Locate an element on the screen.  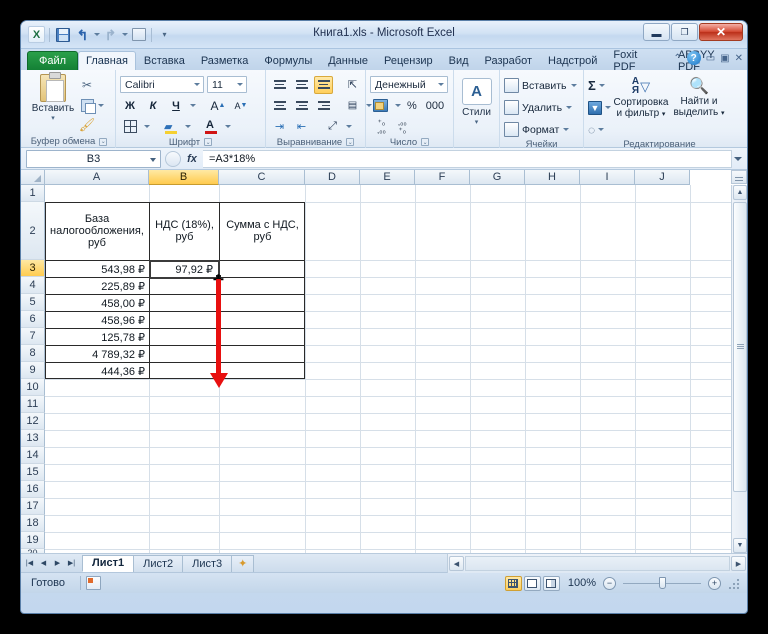
clear-button: ◌ is located at coordinates (599, 129).